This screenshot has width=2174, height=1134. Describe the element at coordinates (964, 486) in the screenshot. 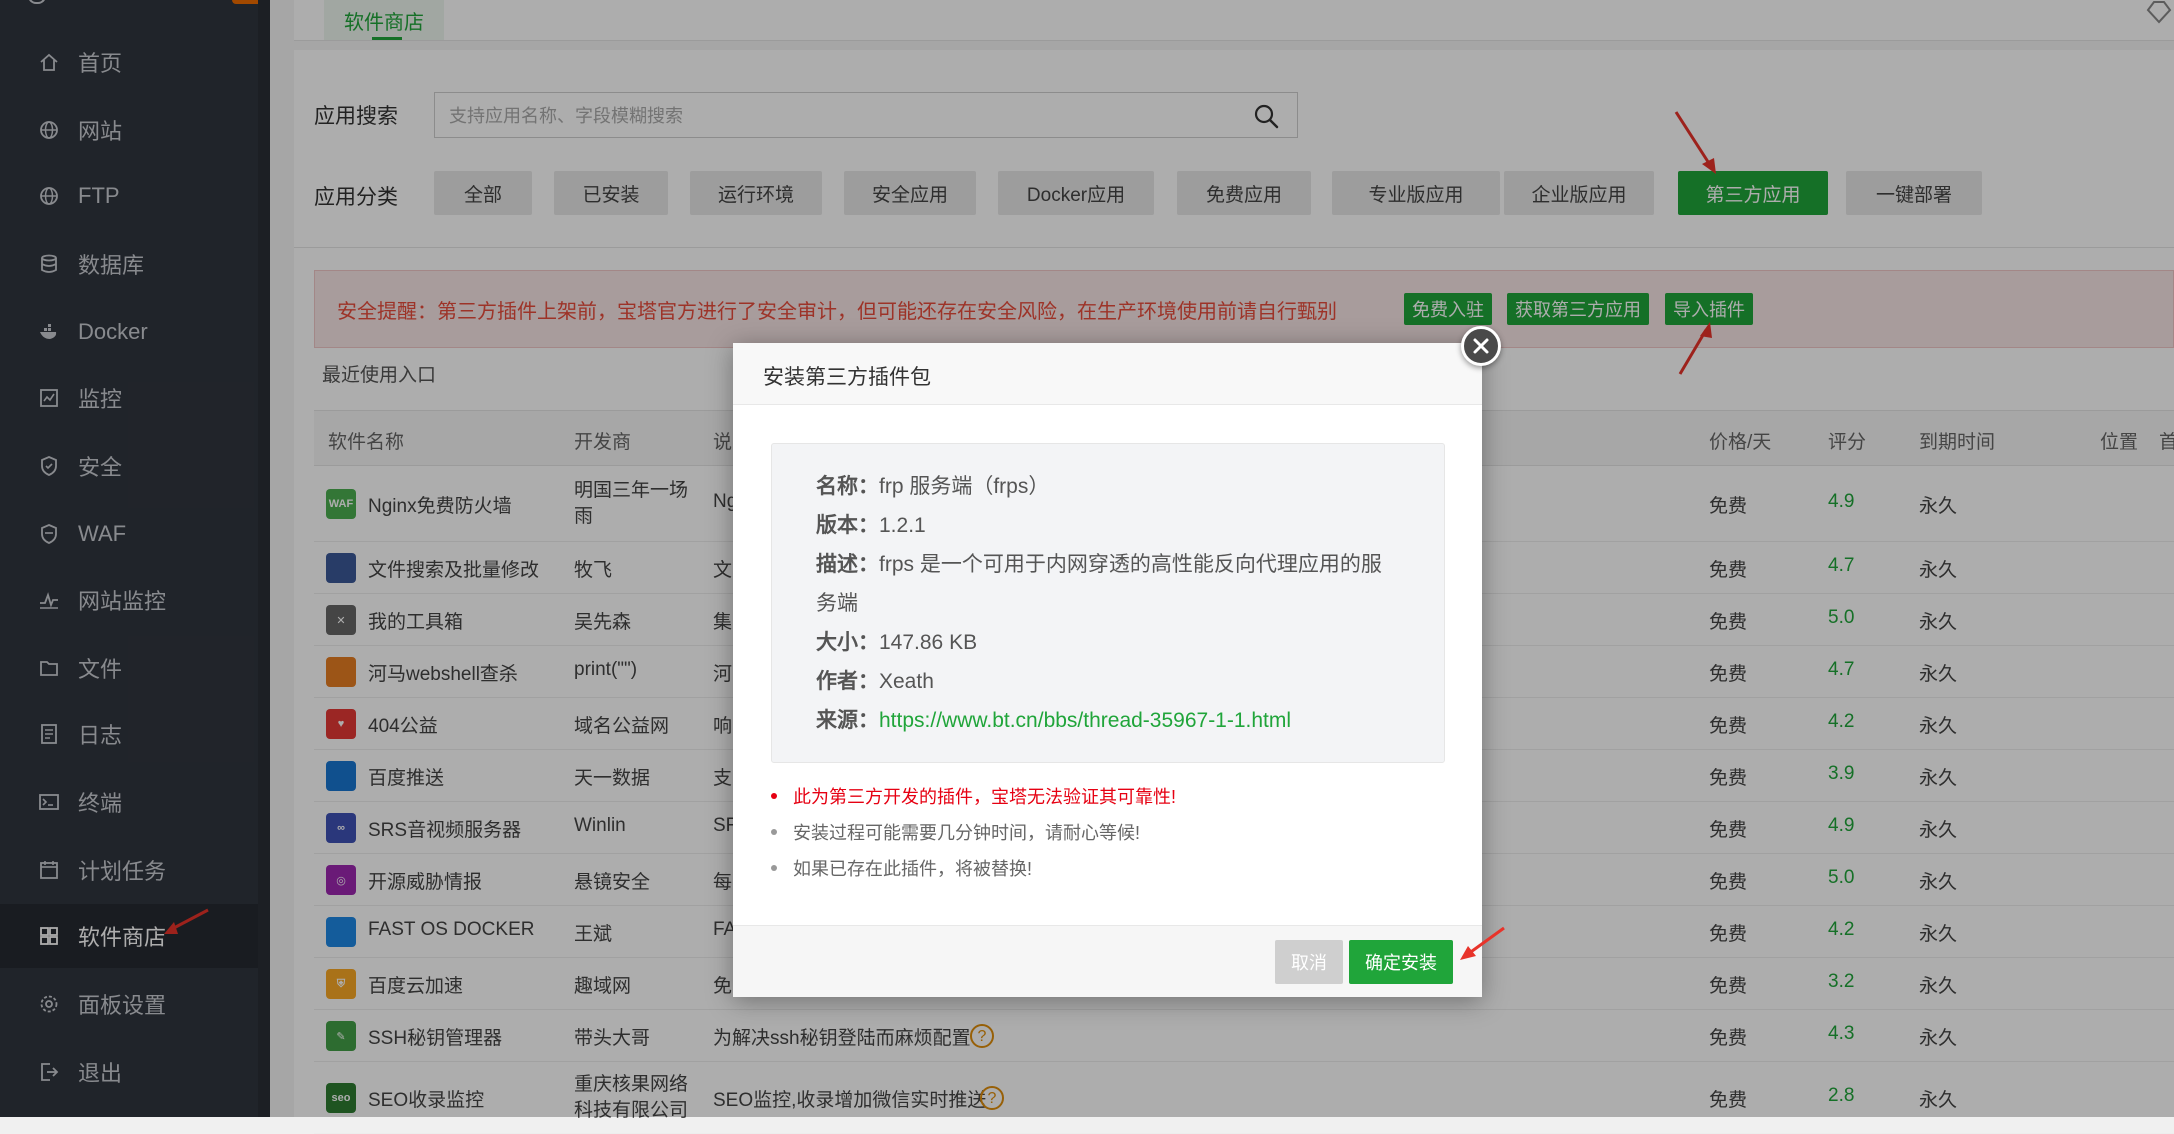

I see `plugin-name: frp 服务端（frps）` at that location.